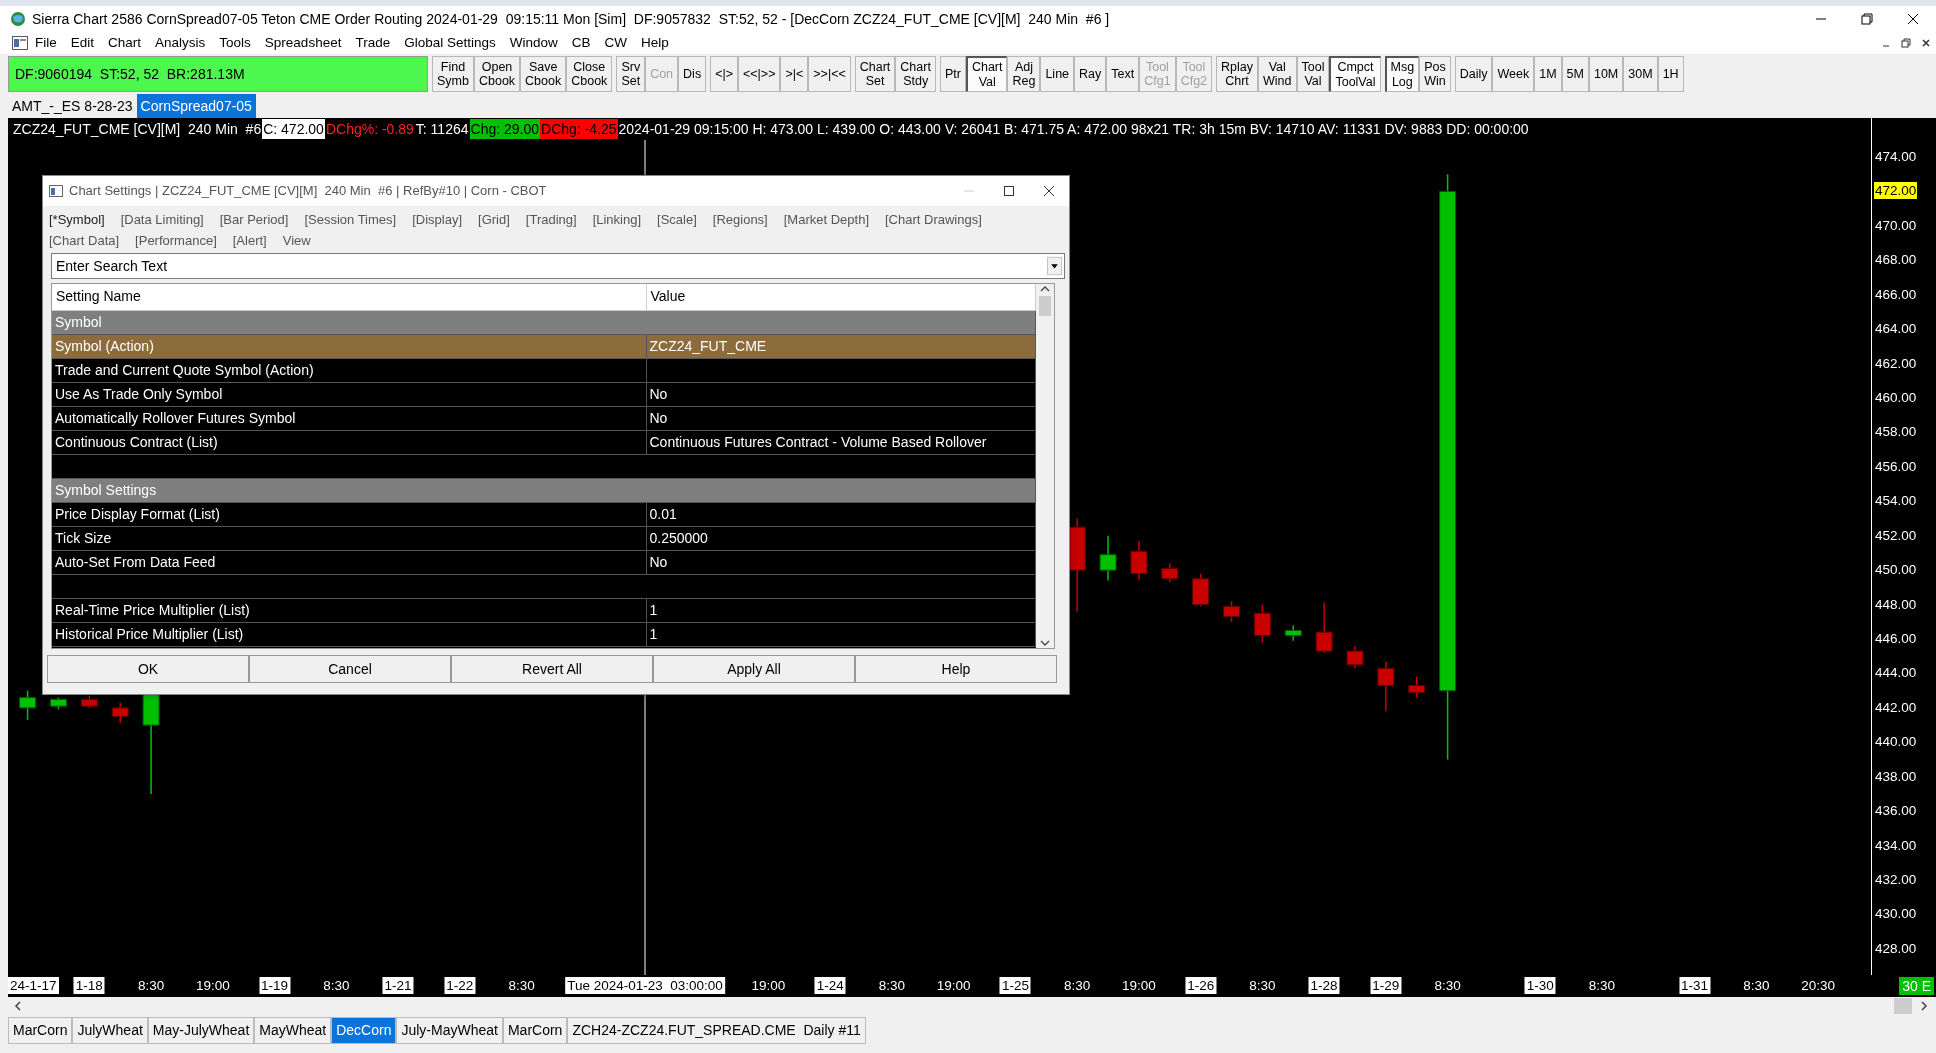  Describe the element at coordinates (841, 297) in the screenshot. I see `column-header: Value` at that location.